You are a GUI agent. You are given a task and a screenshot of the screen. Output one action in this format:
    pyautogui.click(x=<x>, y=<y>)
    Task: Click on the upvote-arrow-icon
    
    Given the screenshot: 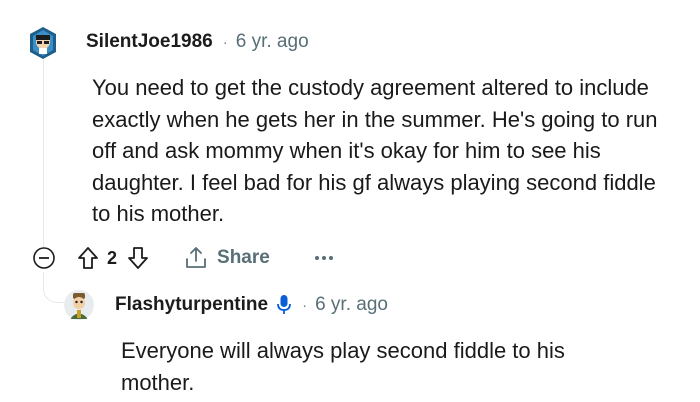 What is the action you would take?
    pyautogui.click(x=88, y=258)
    